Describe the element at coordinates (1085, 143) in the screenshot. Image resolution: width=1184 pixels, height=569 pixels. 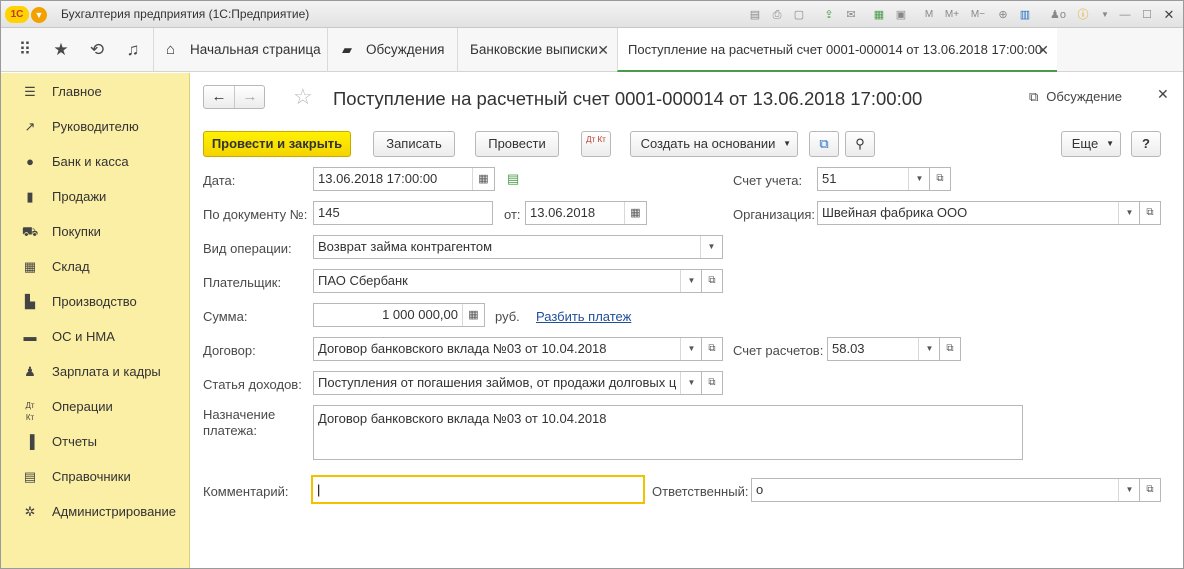
I see `more-label: Еще` at that location.